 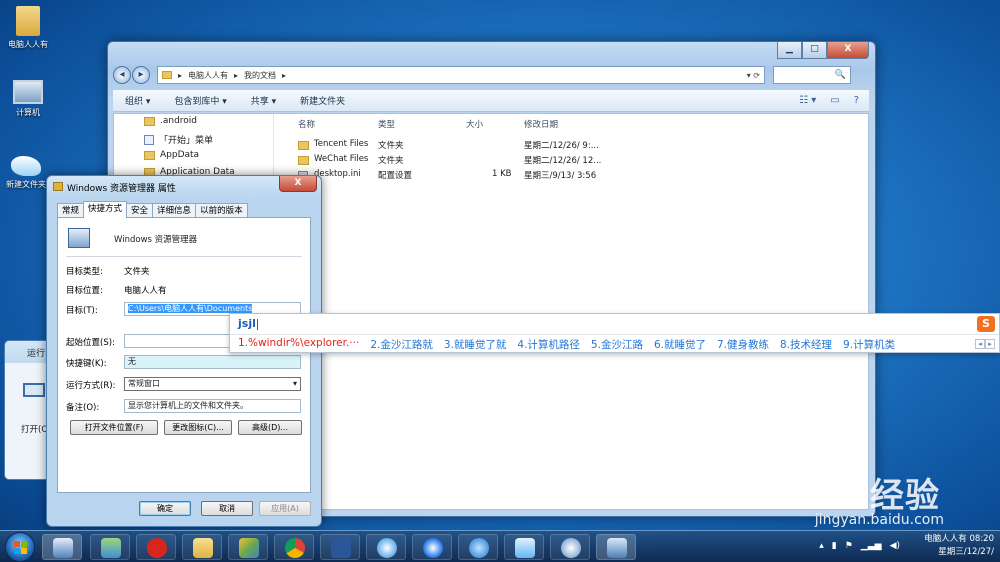 I want to click on ime-candidate: 9.计算机类, so click(x=869, y=344).